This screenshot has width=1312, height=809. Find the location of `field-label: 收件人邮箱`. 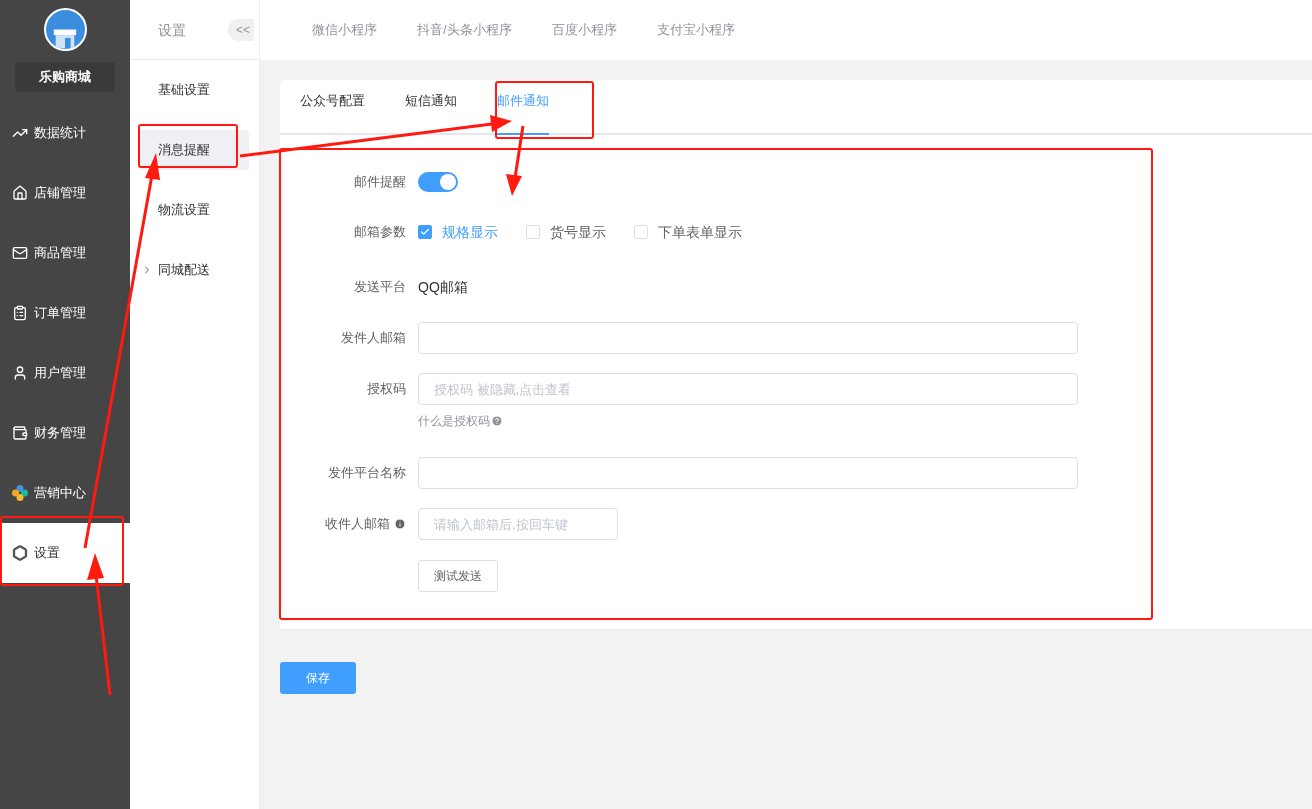

field-label: 收件人邮箱 is located at coordinates (357, 524).